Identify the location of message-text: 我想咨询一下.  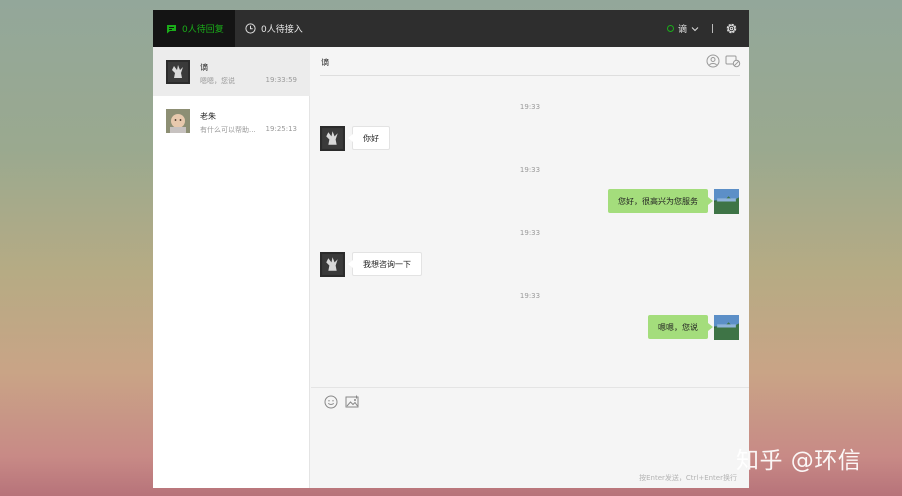
(387, 264).